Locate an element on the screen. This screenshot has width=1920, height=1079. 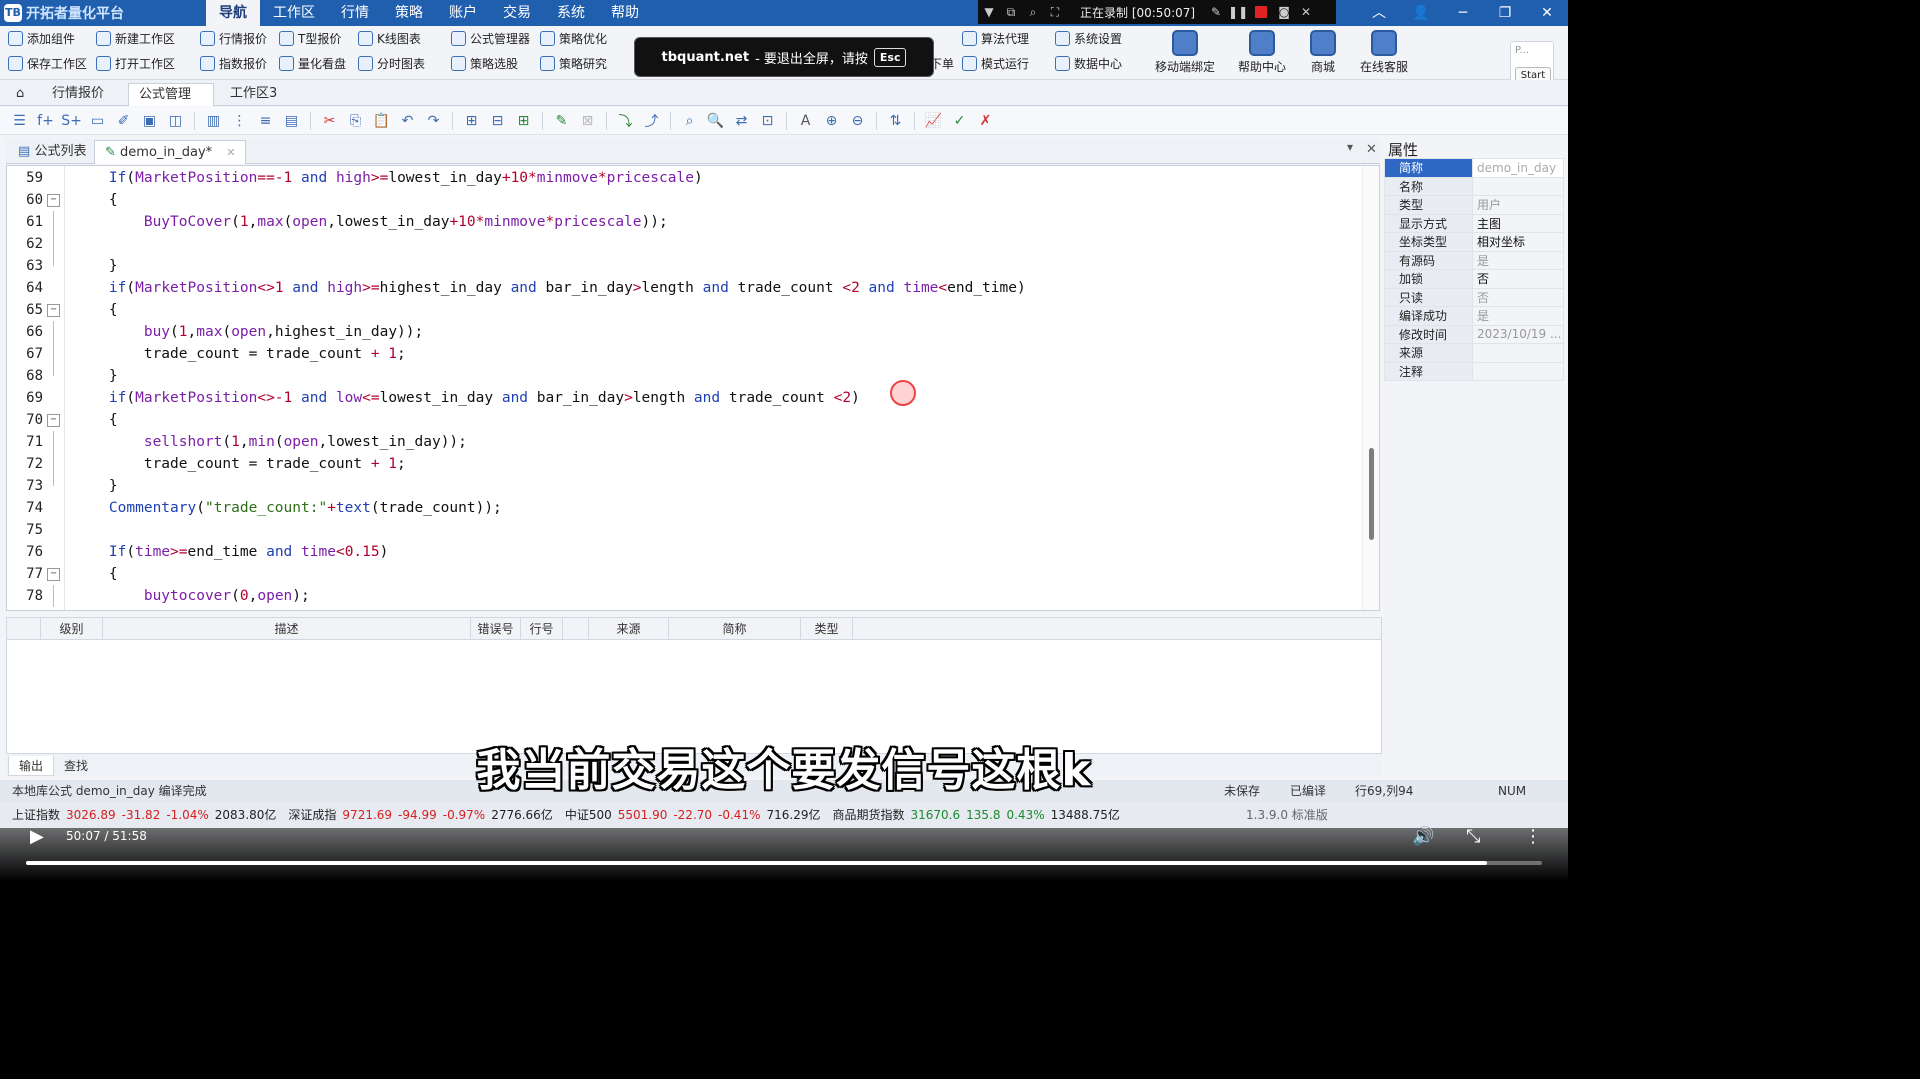
property-row: 编译成功是 is located at coordinates (1474, 316).